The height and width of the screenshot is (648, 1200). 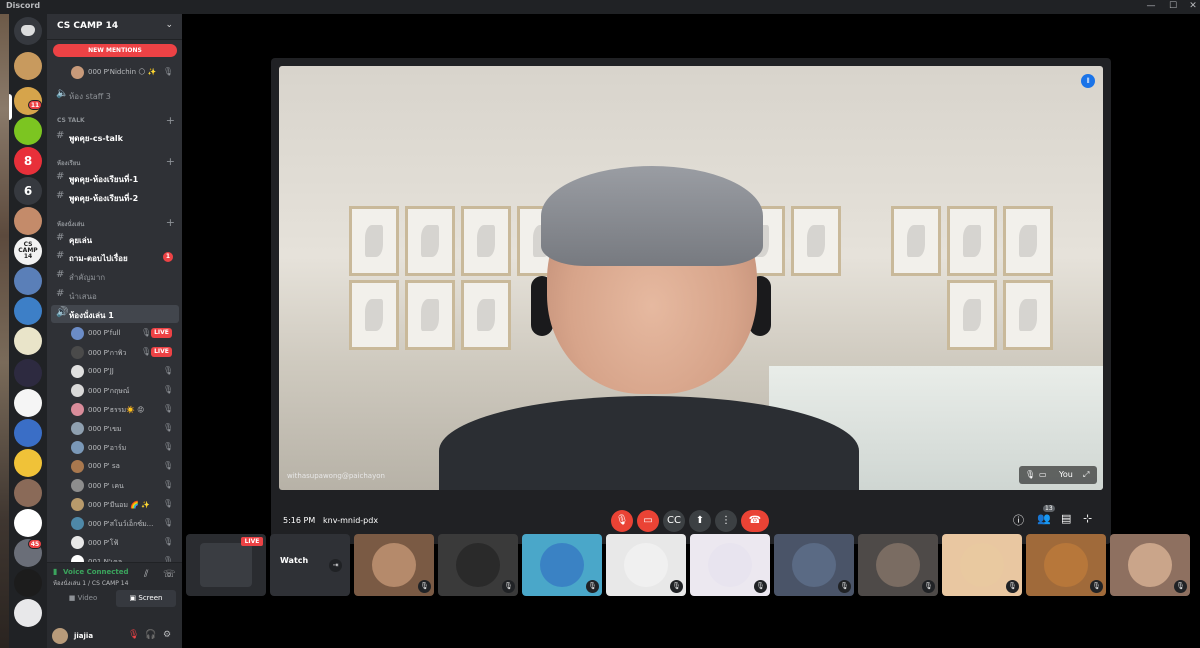 I want to click on voice-user: 000 P'มีนอม 🌈 ✨ 🎙, so click(x=123, y=504).